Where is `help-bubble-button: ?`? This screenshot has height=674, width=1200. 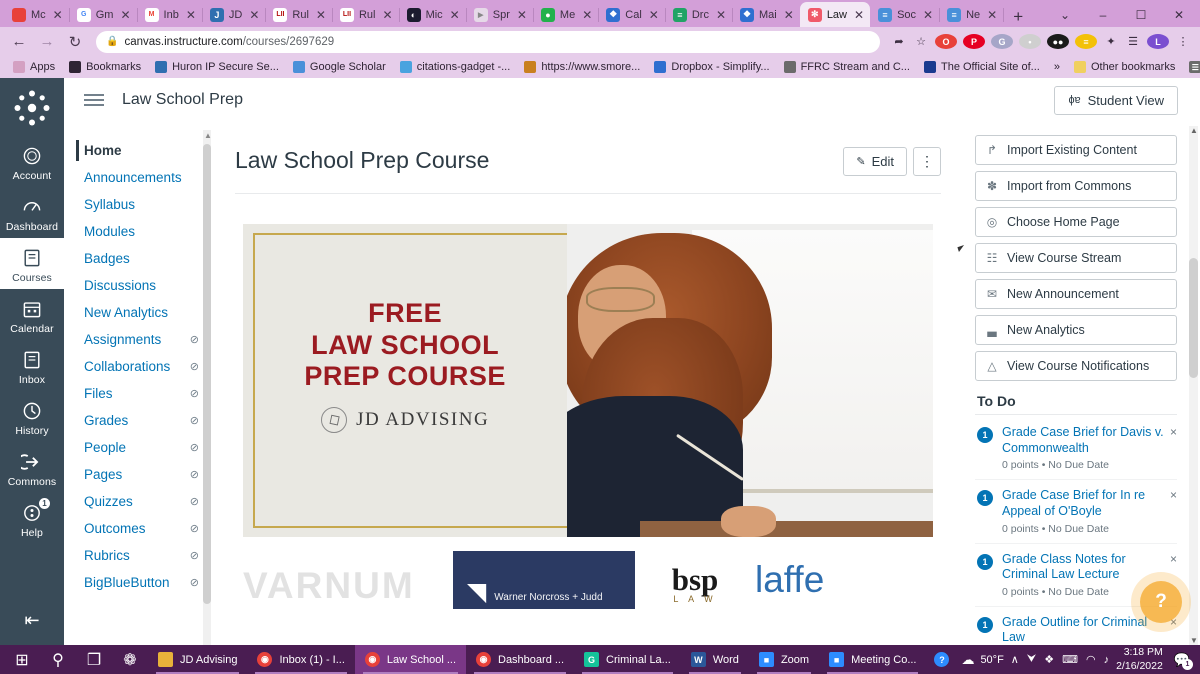
help-bubble-button: ? is located at coordinates (1161, 602).